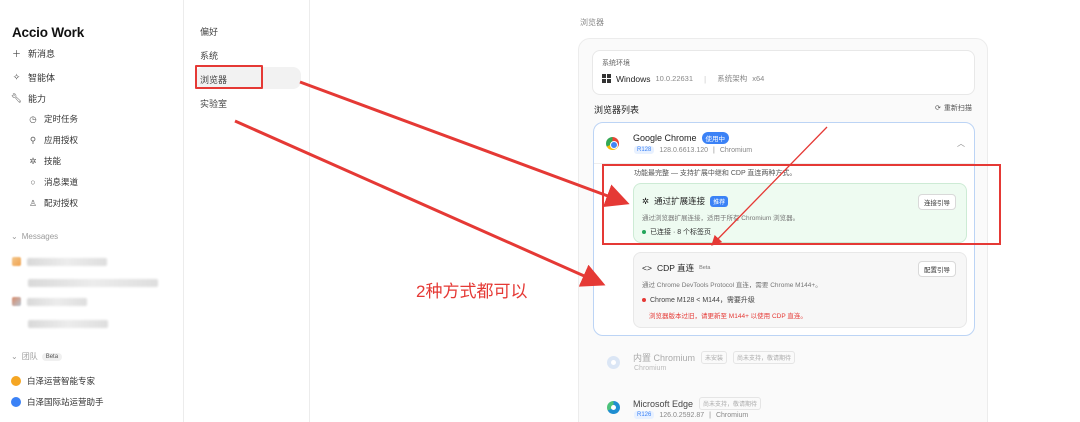 This screenshot has height=422, width=1080. Describe the element at coordinates (37, 99) in the screenshot. I see `sidebar-item-label: 能力` at that location.